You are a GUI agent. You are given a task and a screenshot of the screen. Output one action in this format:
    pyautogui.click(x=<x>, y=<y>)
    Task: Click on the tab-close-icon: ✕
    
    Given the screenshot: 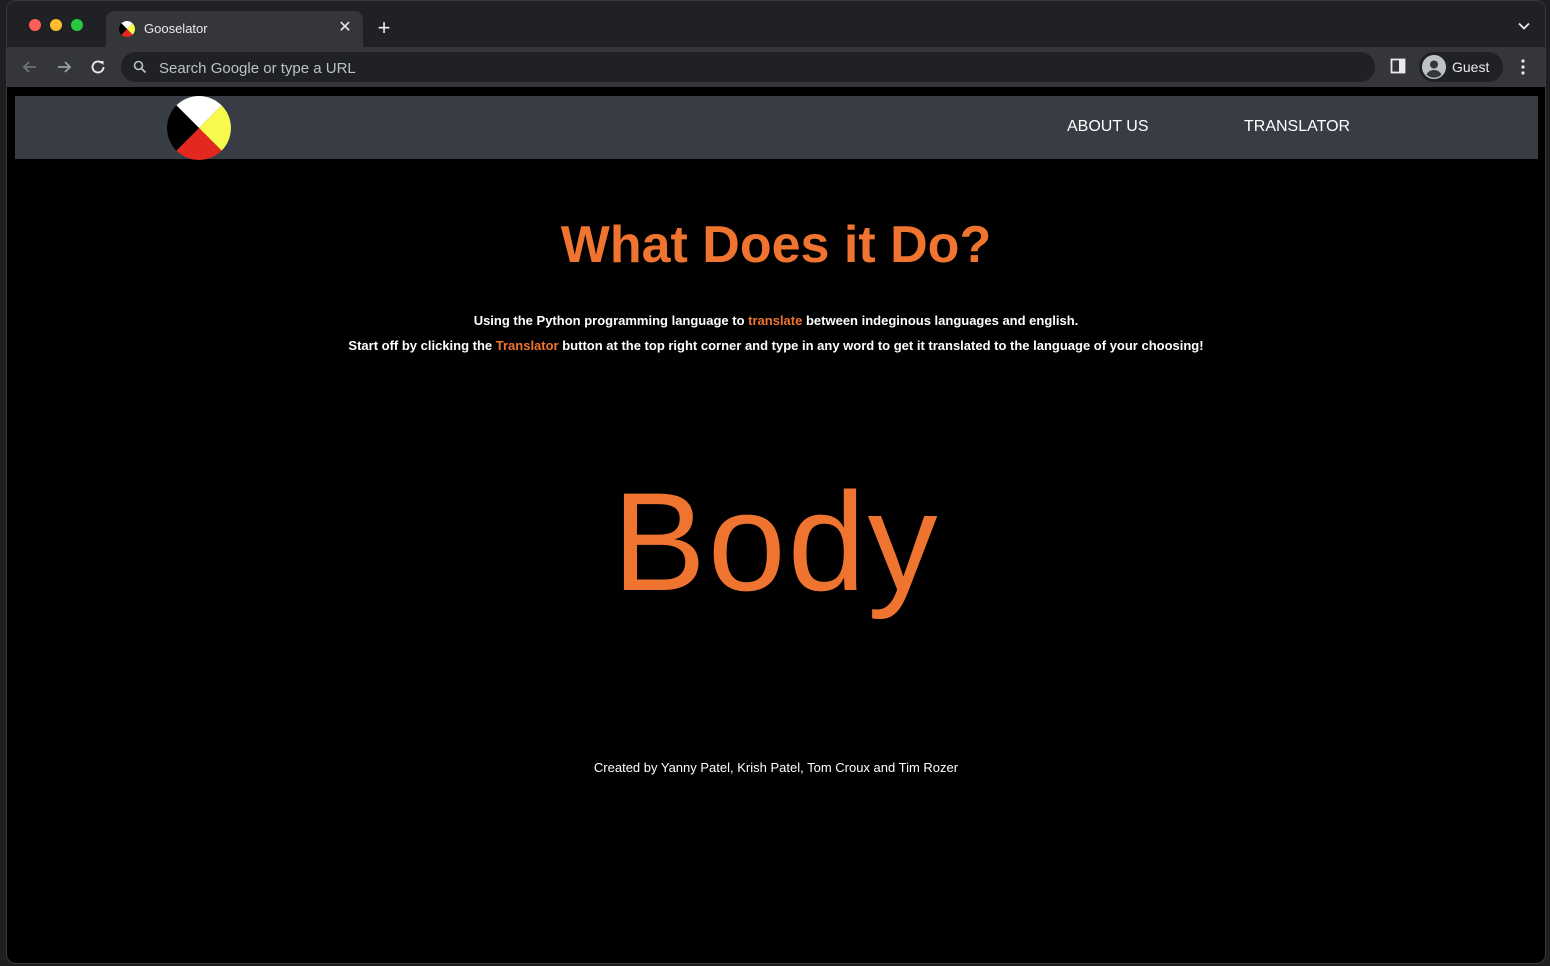 What is the action you would take?
    pyautogui.click(x=345, y=28)
    